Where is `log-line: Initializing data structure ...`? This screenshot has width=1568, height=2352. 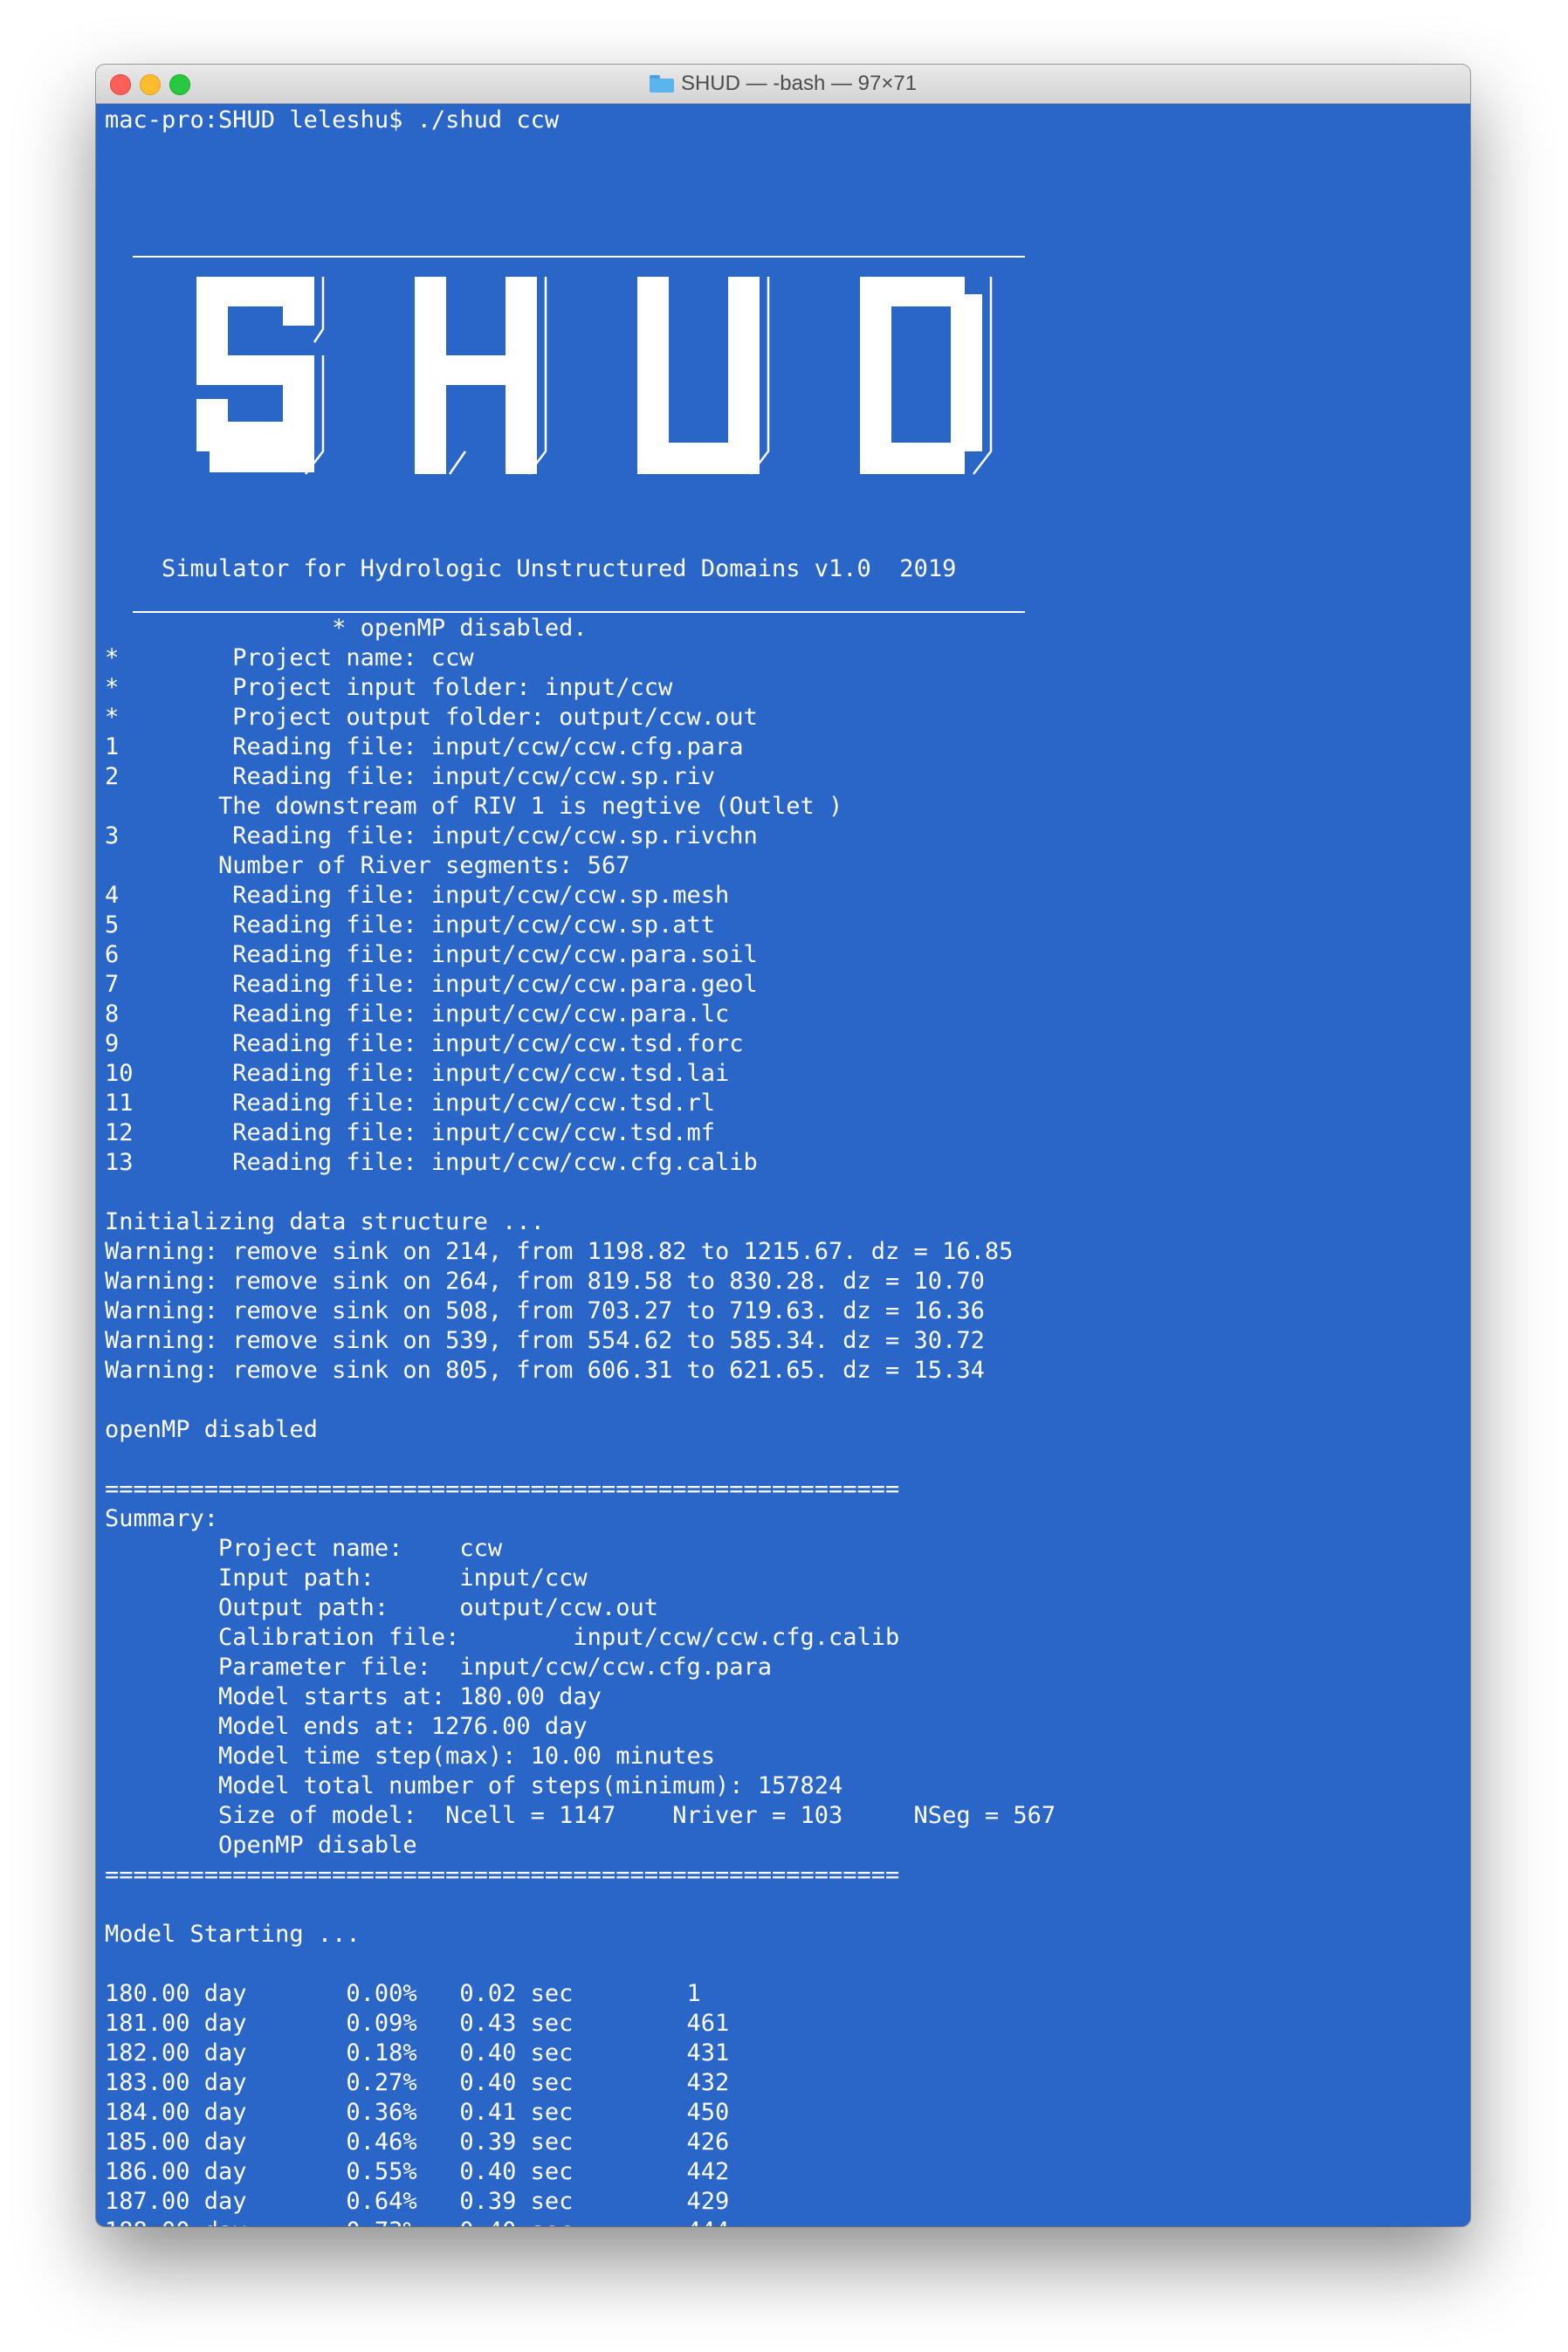
log-line: Initializing data structure ... is located at coordinates (325, 1222).